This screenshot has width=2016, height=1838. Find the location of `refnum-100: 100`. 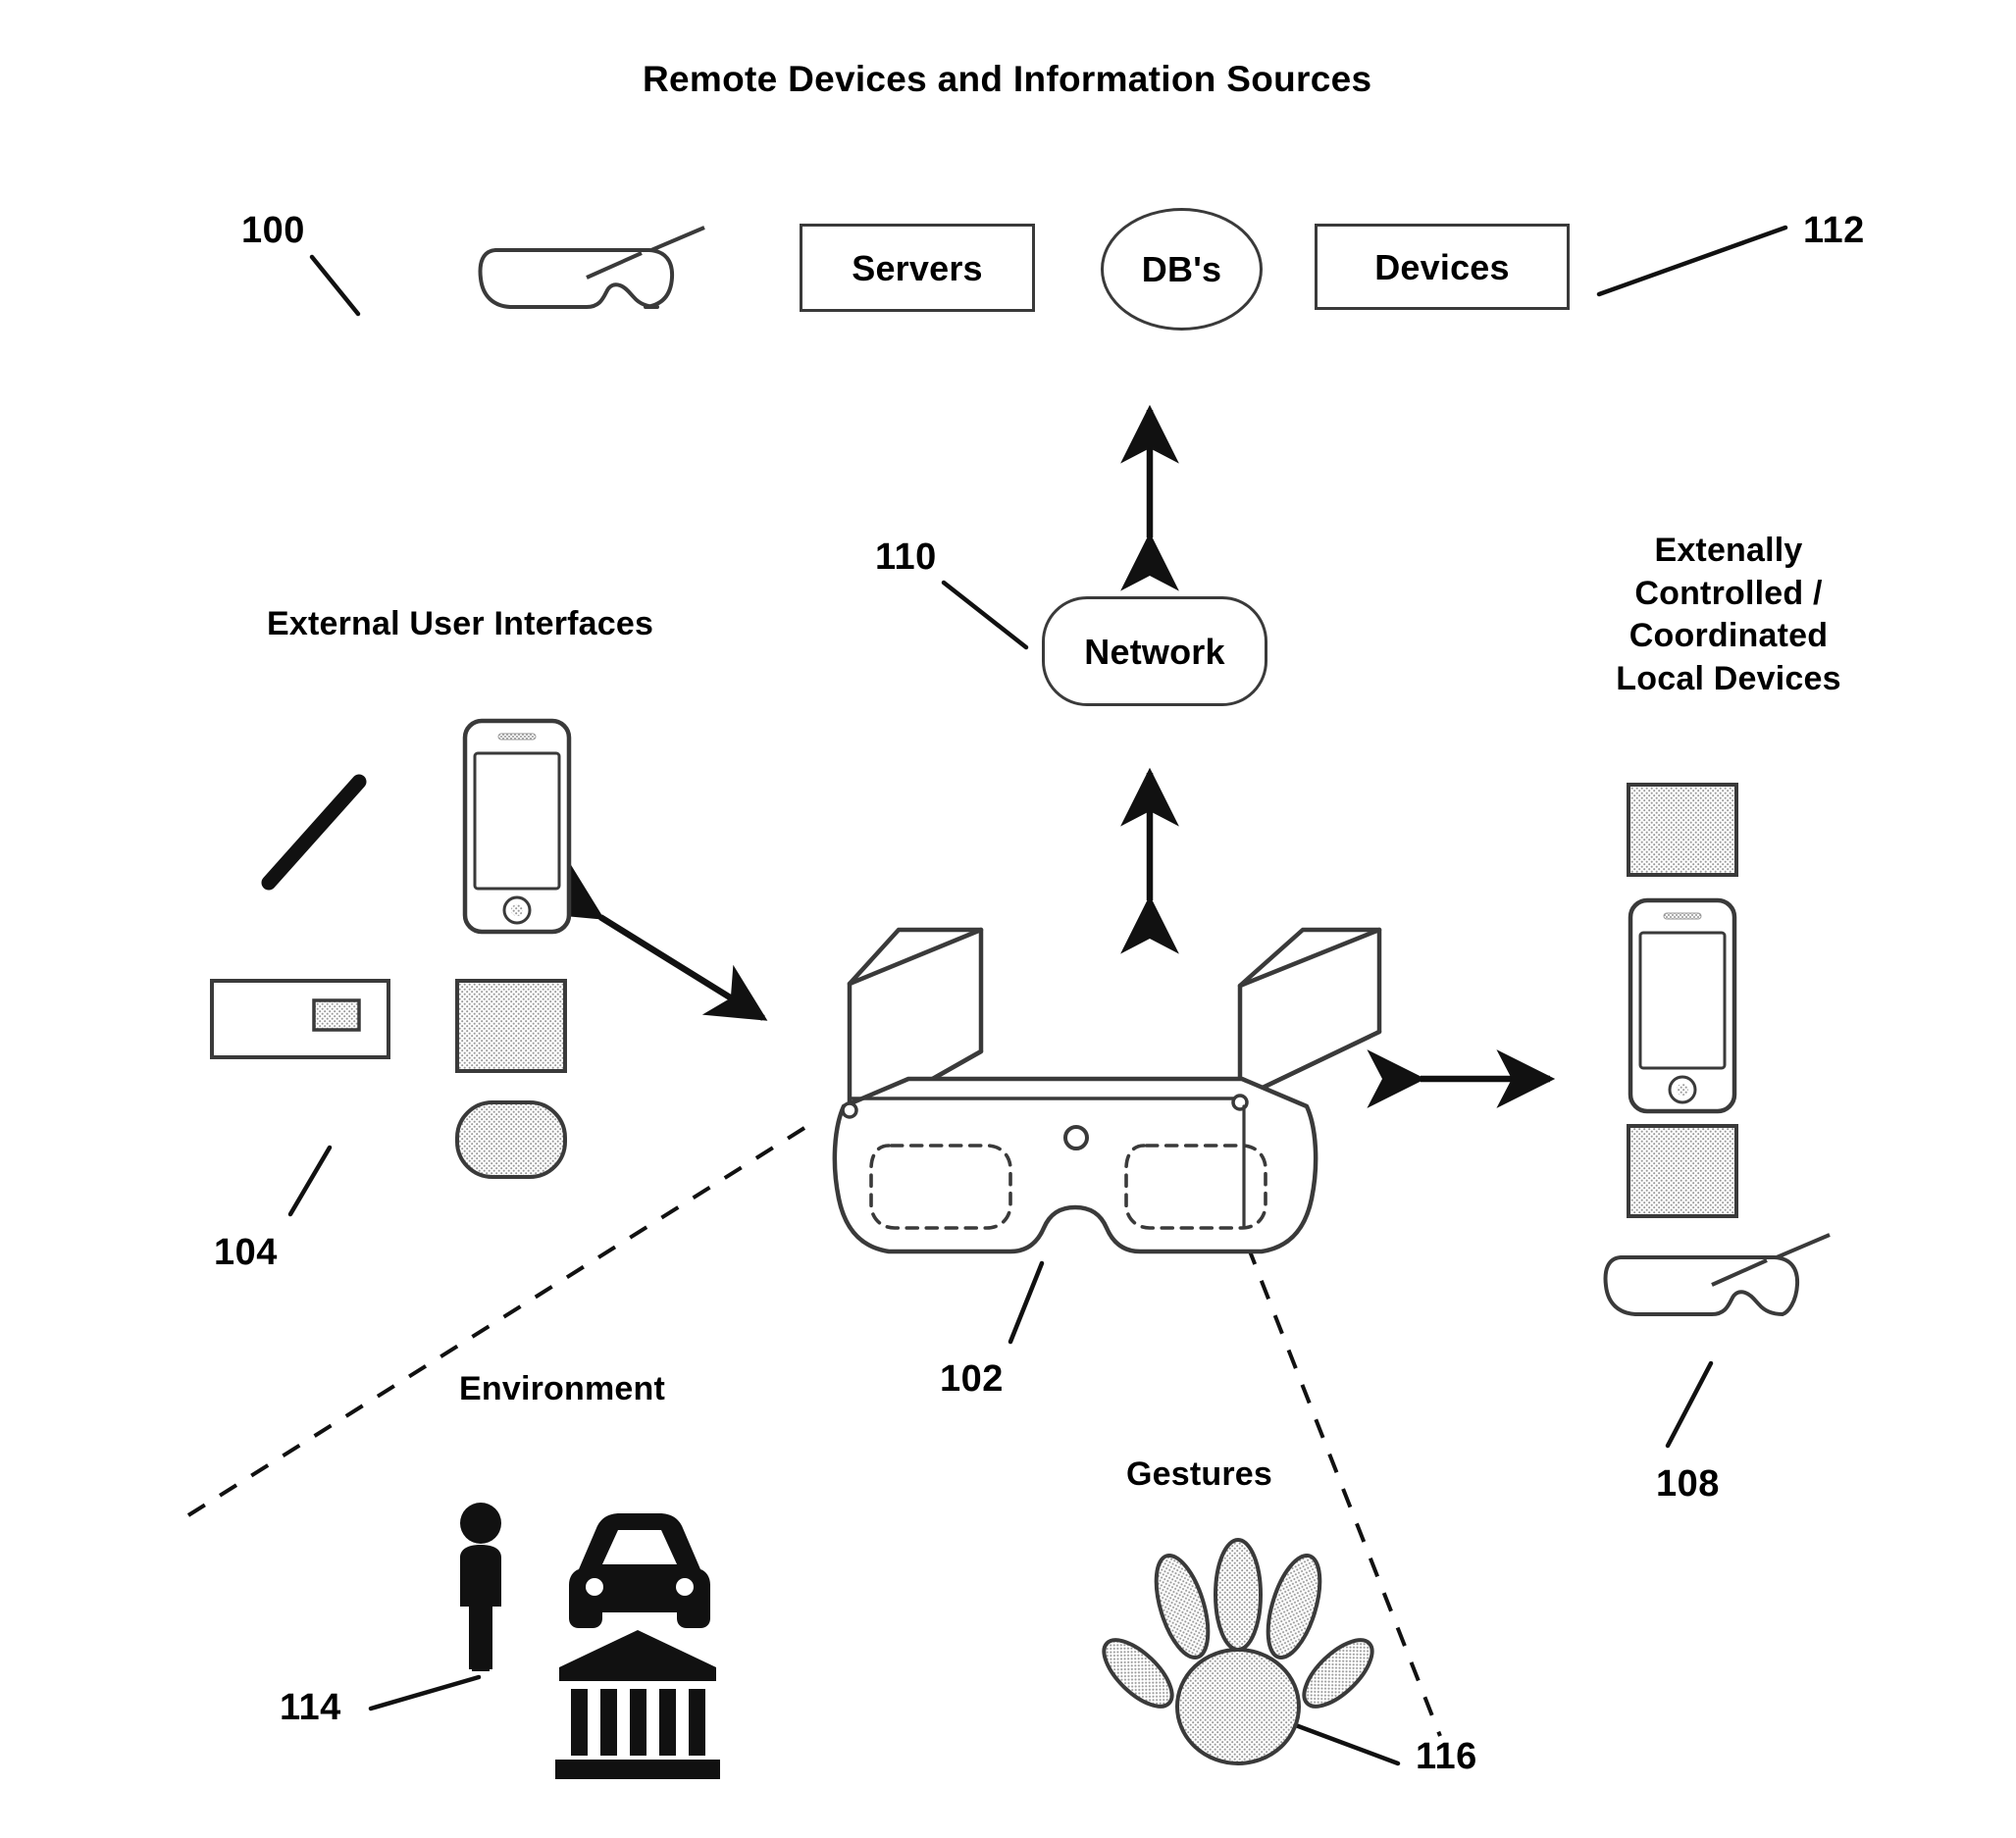

refnum-100: 100 is located at coordinates (273, 230).